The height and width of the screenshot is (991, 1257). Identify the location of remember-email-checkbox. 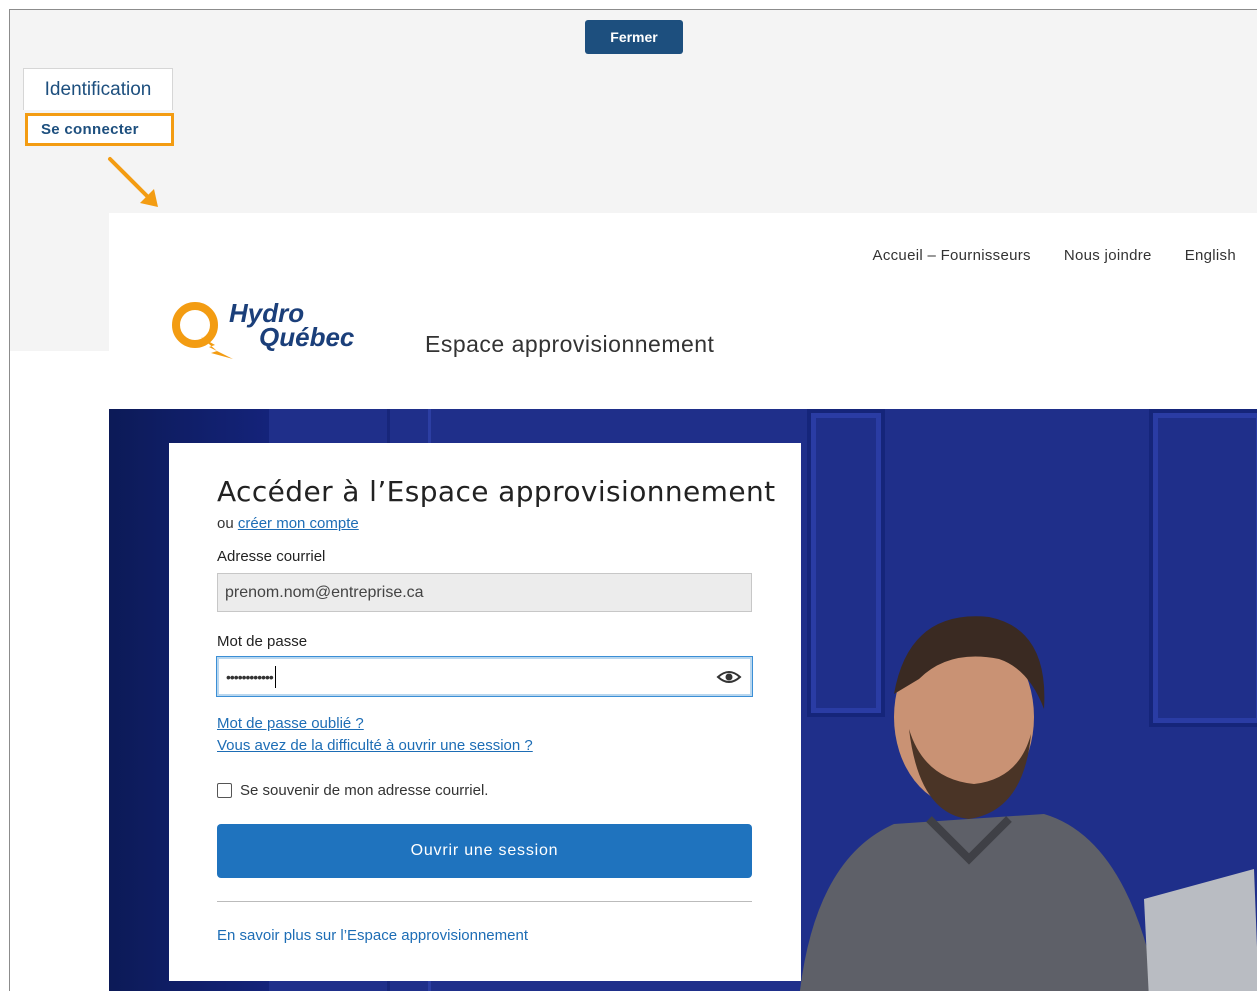
(224, 790).